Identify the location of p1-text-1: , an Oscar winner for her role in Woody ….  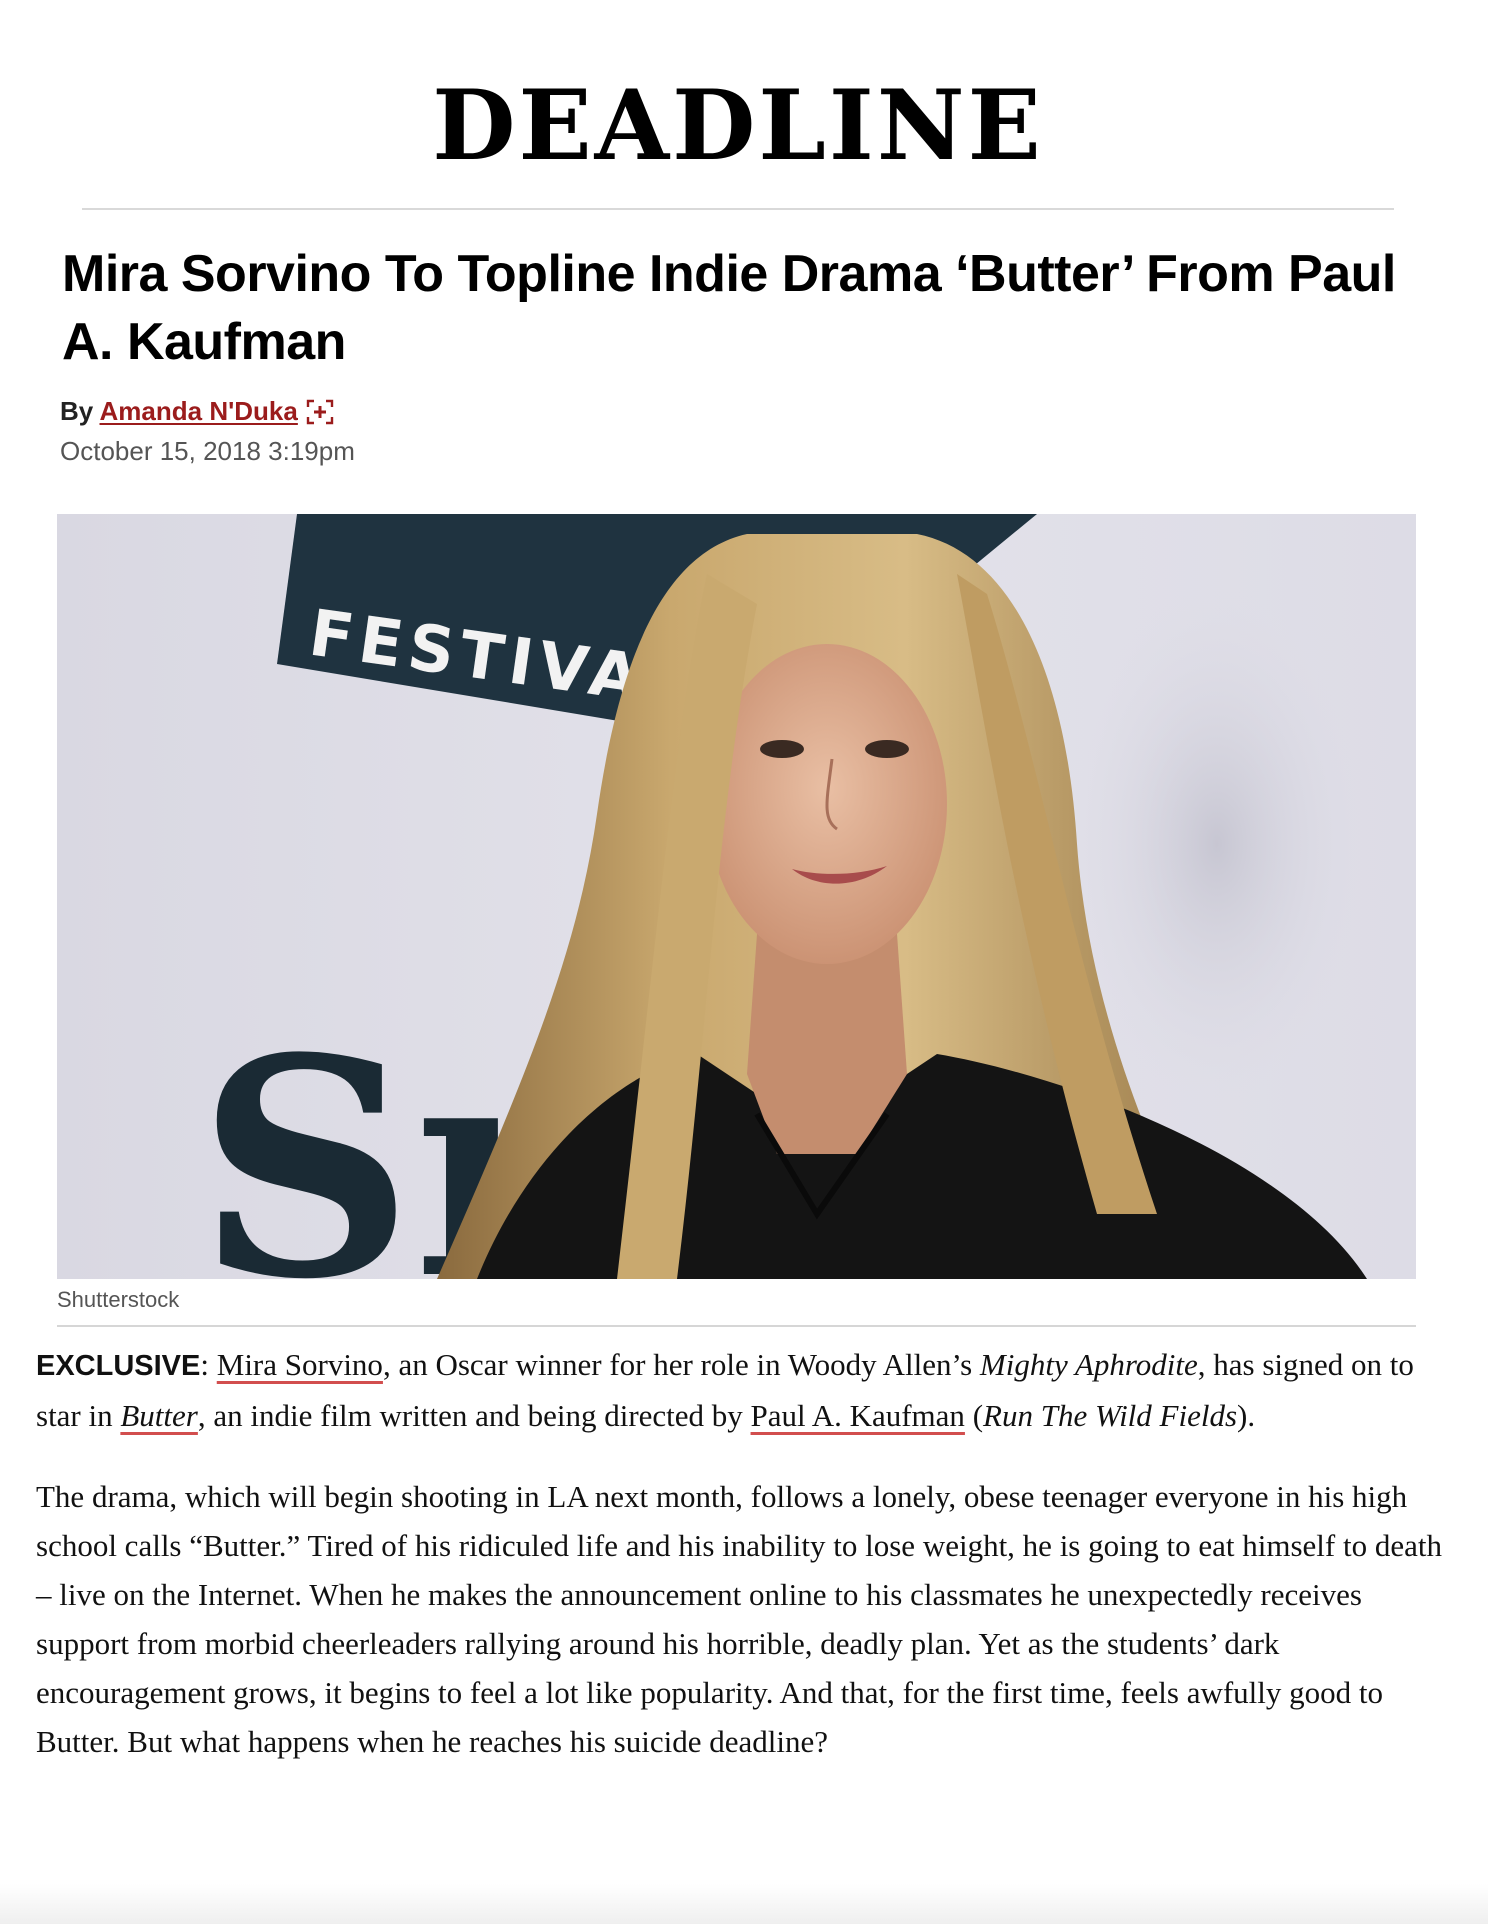
(681, 1364).